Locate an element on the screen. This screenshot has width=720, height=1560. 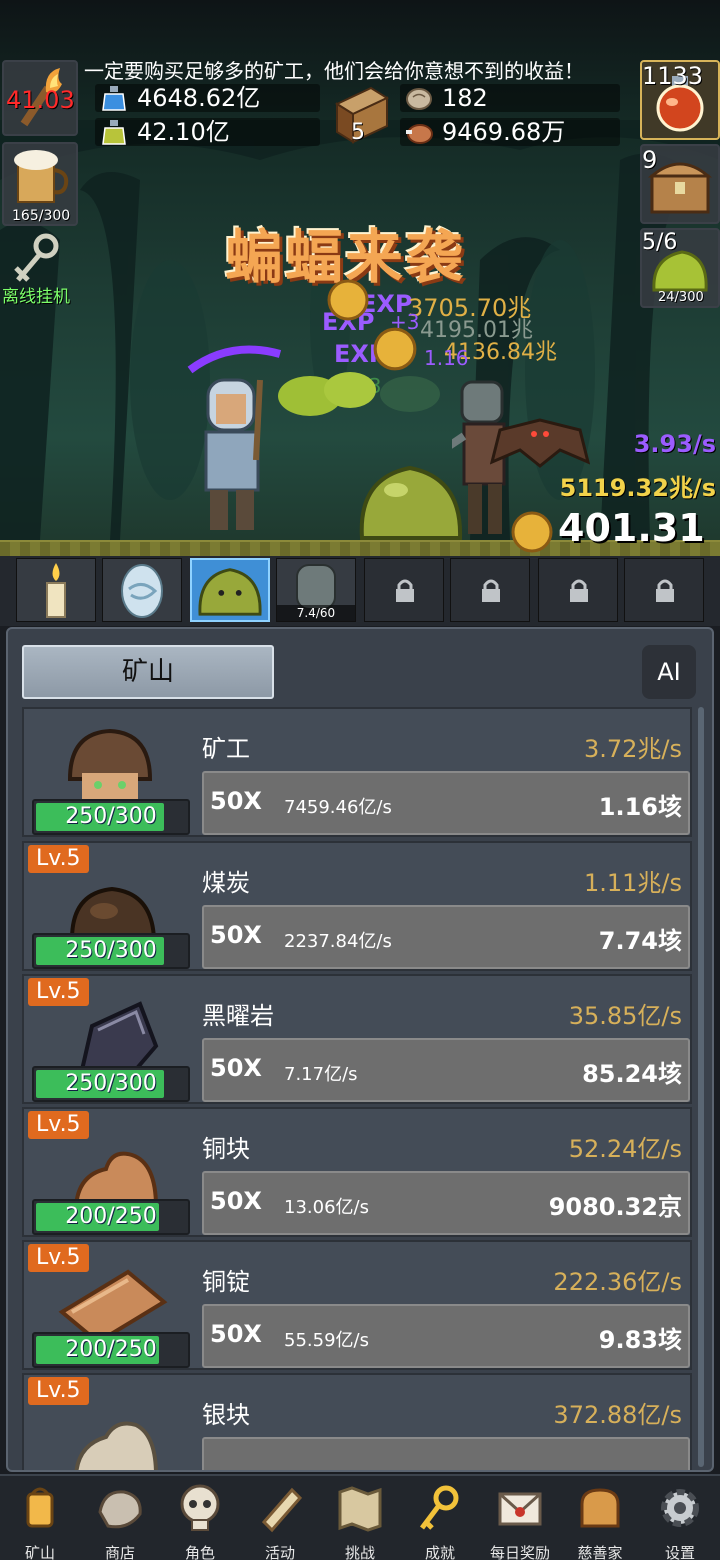
offline-label: 离线挂机 is located at coordinates (36, 297).